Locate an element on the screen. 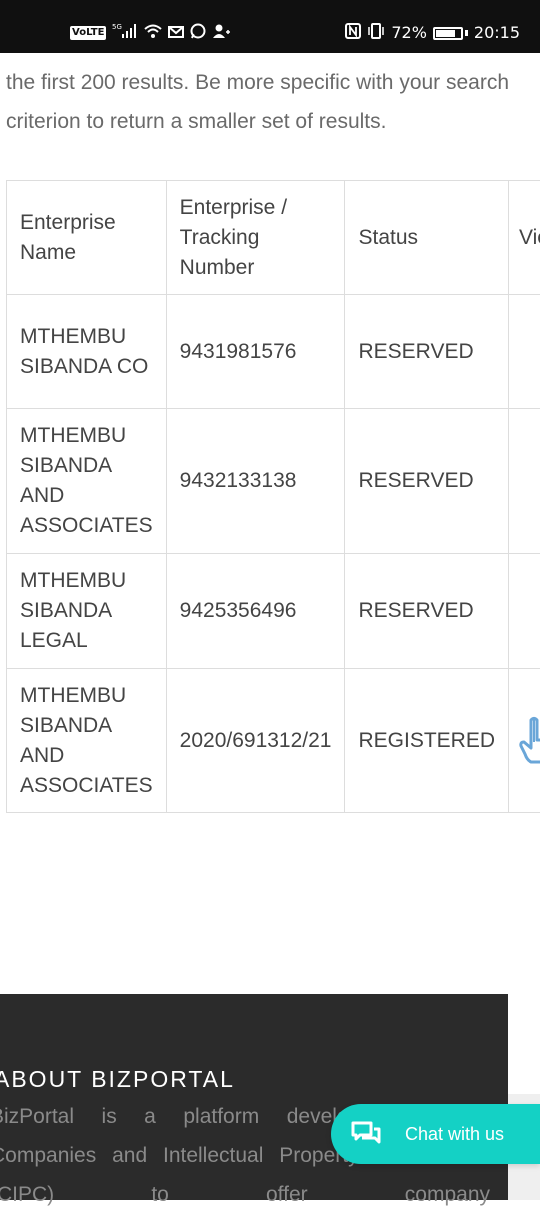  pointer-hand-icon is located at coordinates (529, 741).